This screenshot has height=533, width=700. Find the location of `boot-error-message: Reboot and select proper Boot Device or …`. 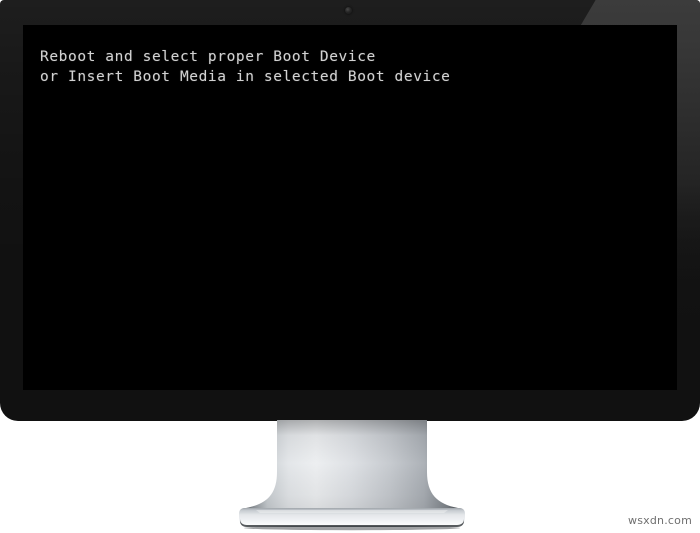

boot-error-message: Reboot and select proper Boot Device or … is located at coordinates (245, 67).